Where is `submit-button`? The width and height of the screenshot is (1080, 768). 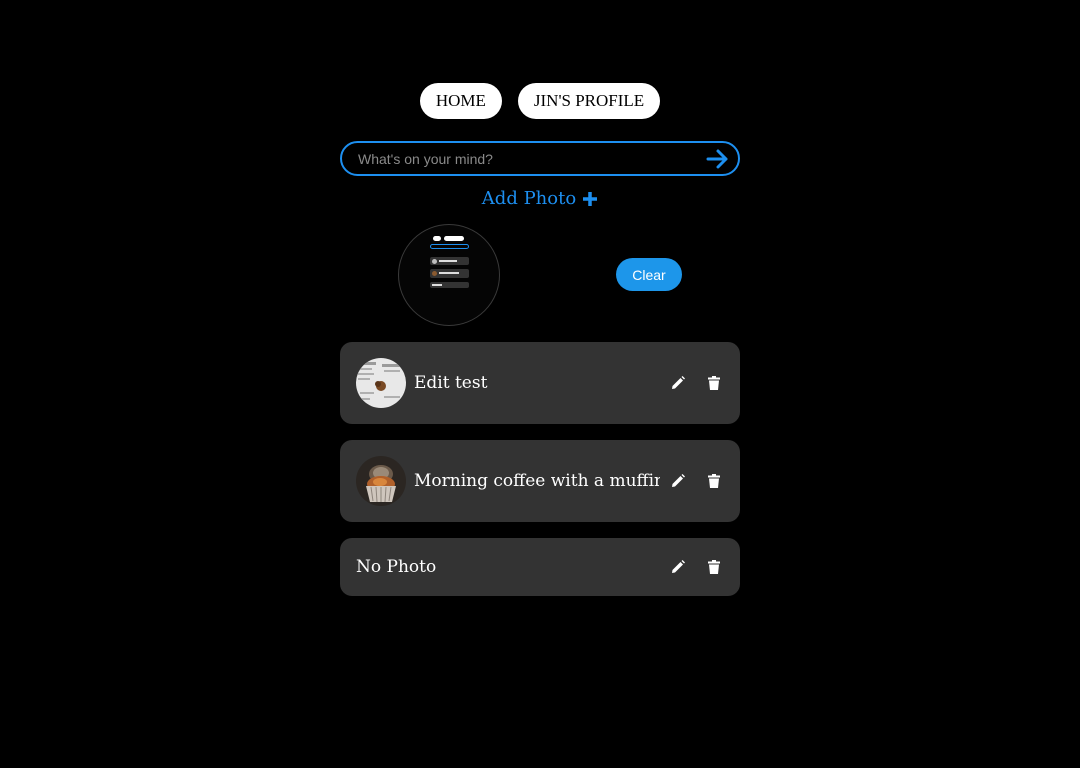
submit-button is located at coordinates (718, 159).